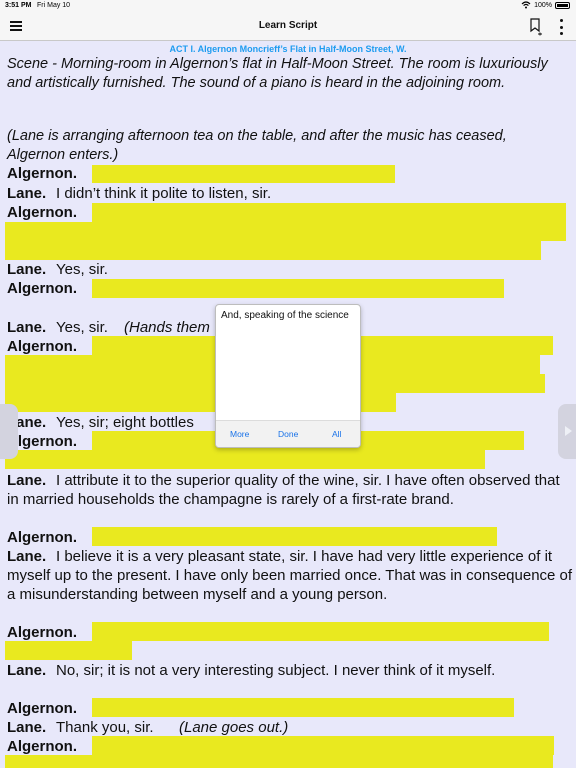 The image size is (576, 768). I want to click on wifi-icon, so click(526, 5).